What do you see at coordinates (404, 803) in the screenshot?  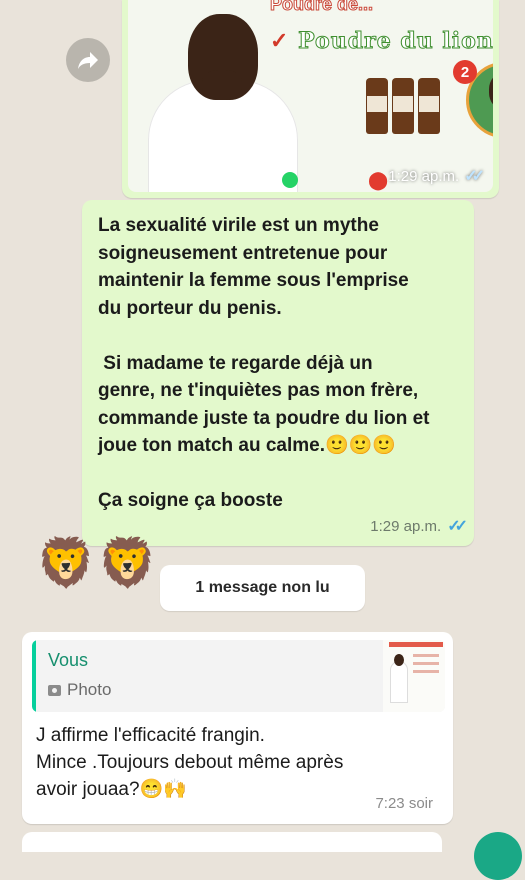 I see `incoming-message-time: 7:23 soir` at bounding box center [404, 803].